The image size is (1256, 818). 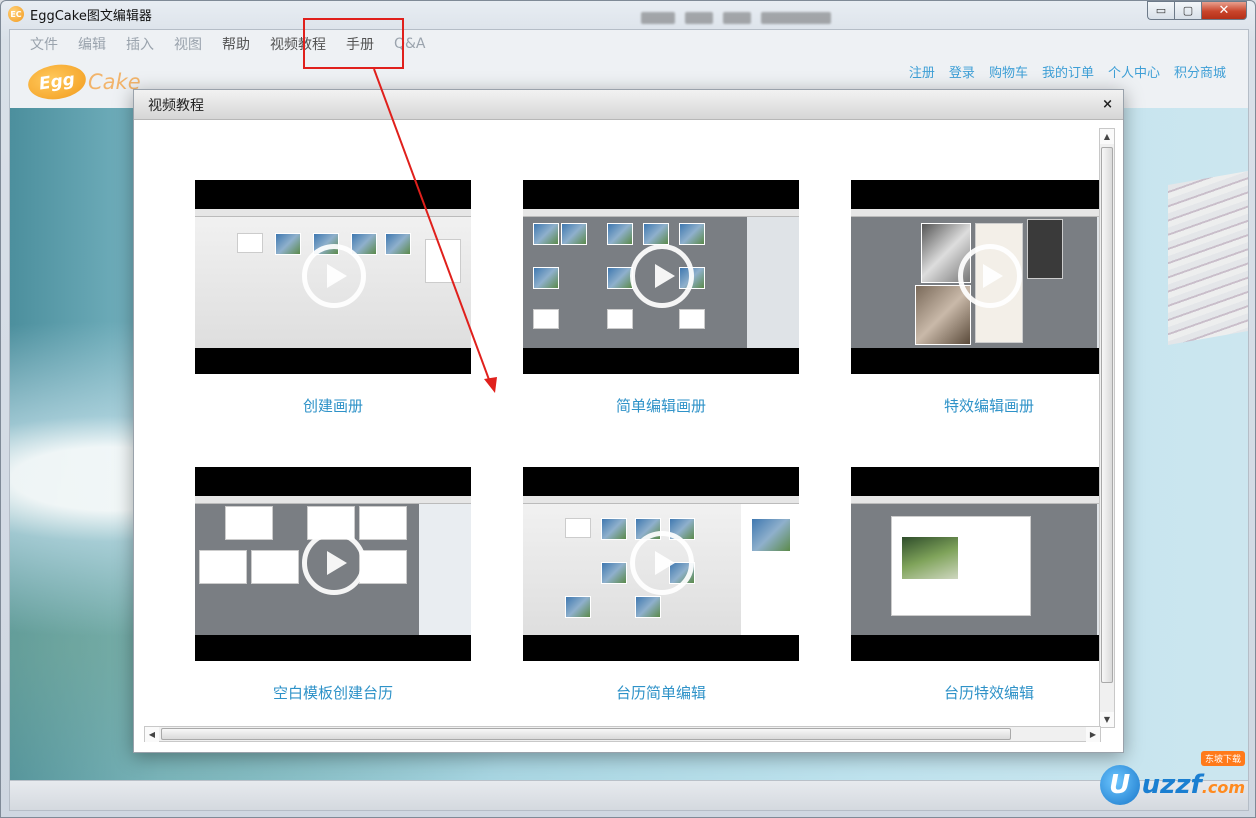 What do you see at coordinates (333, 405) in the screenshot?
I see `video-label: 创建画册` at bounding box center [333, 405].